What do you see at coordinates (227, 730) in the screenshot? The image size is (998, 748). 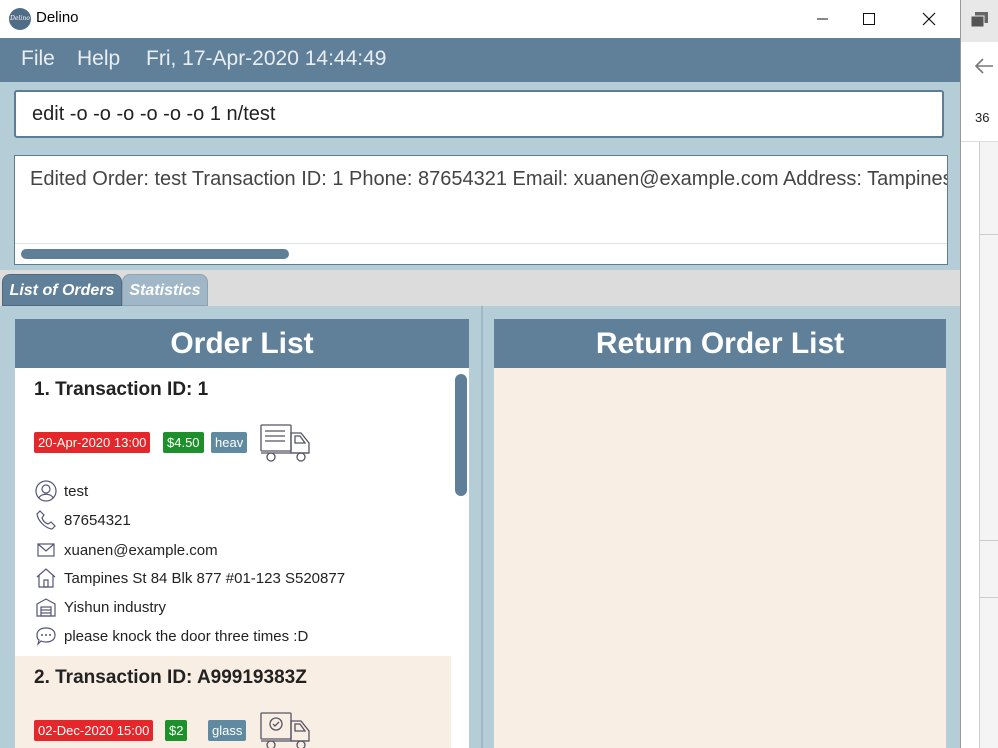 I see `item-type-tag: glass` at bounding box center [227, 730].